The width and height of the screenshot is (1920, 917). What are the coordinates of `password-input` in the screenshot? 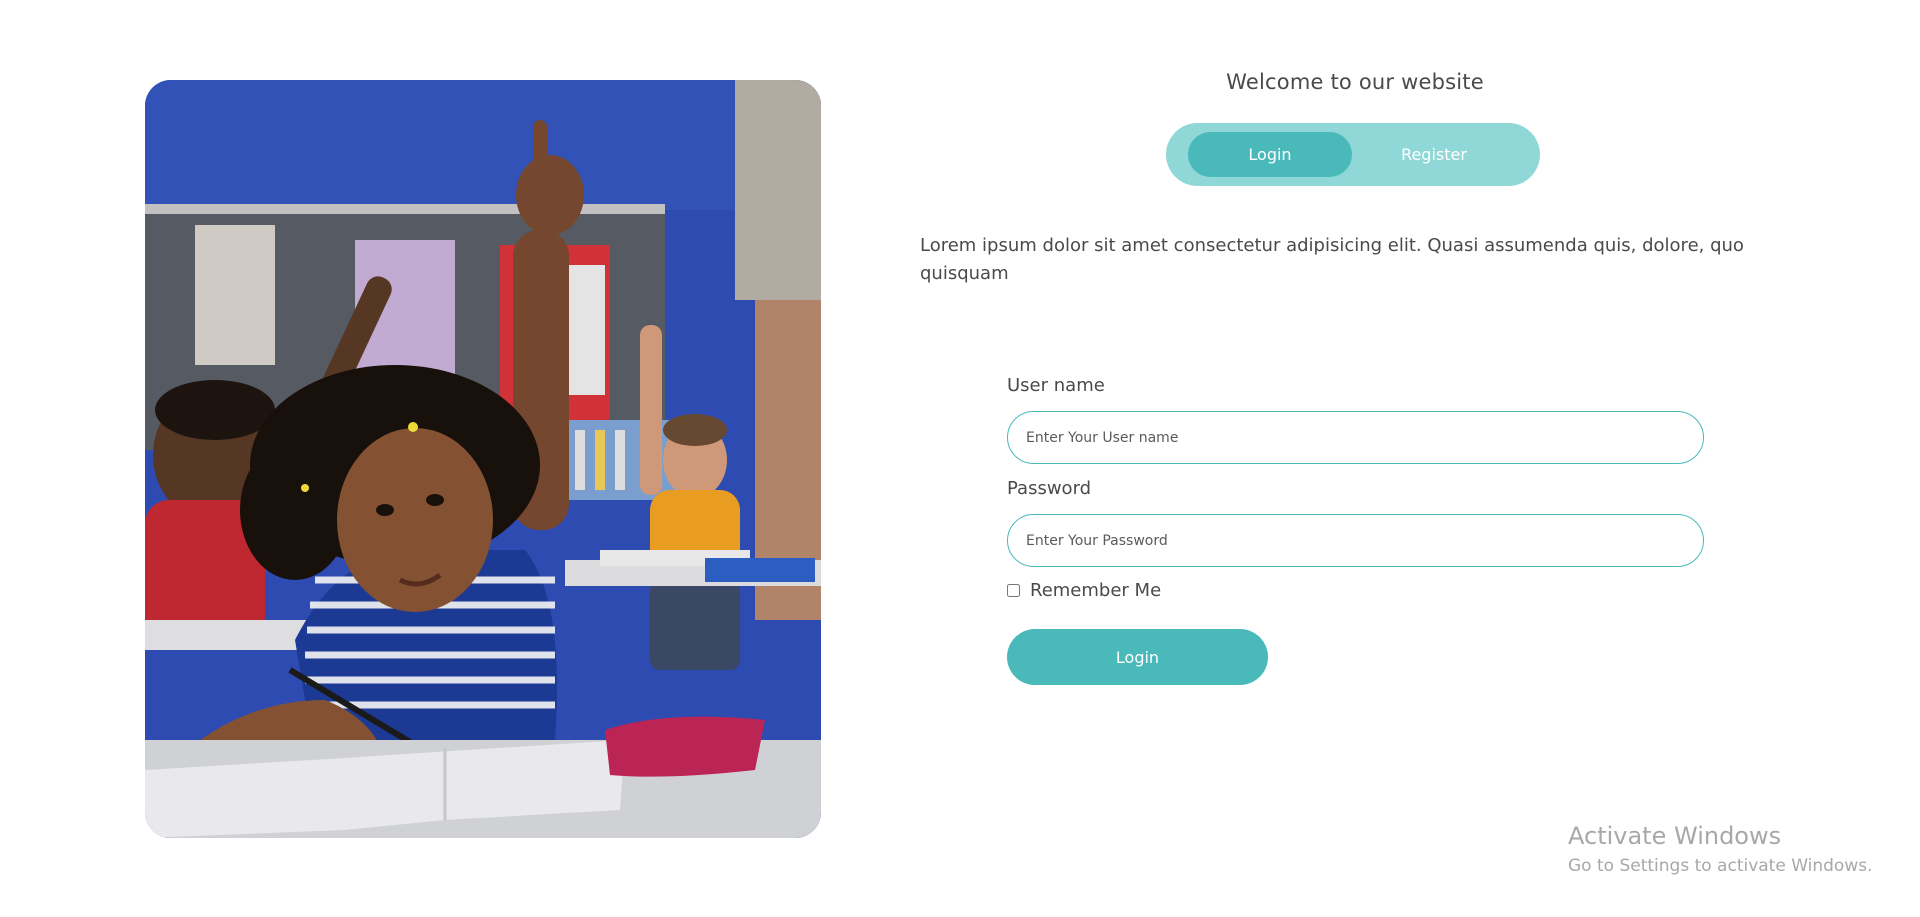 It's located at (1355, 540).